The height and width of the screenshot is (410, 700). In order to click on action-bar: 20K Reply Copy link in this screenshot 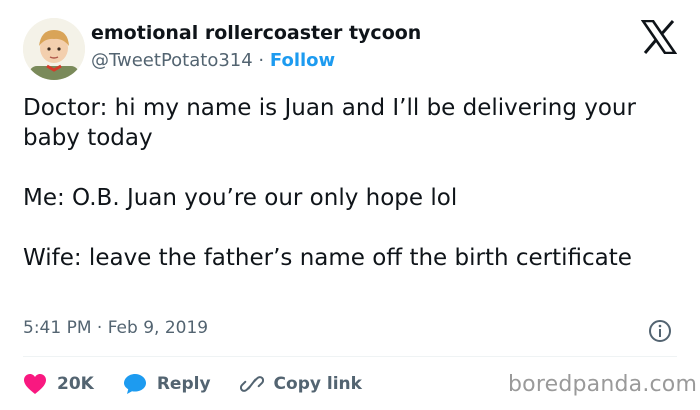, I will do `click(207, 384)`.